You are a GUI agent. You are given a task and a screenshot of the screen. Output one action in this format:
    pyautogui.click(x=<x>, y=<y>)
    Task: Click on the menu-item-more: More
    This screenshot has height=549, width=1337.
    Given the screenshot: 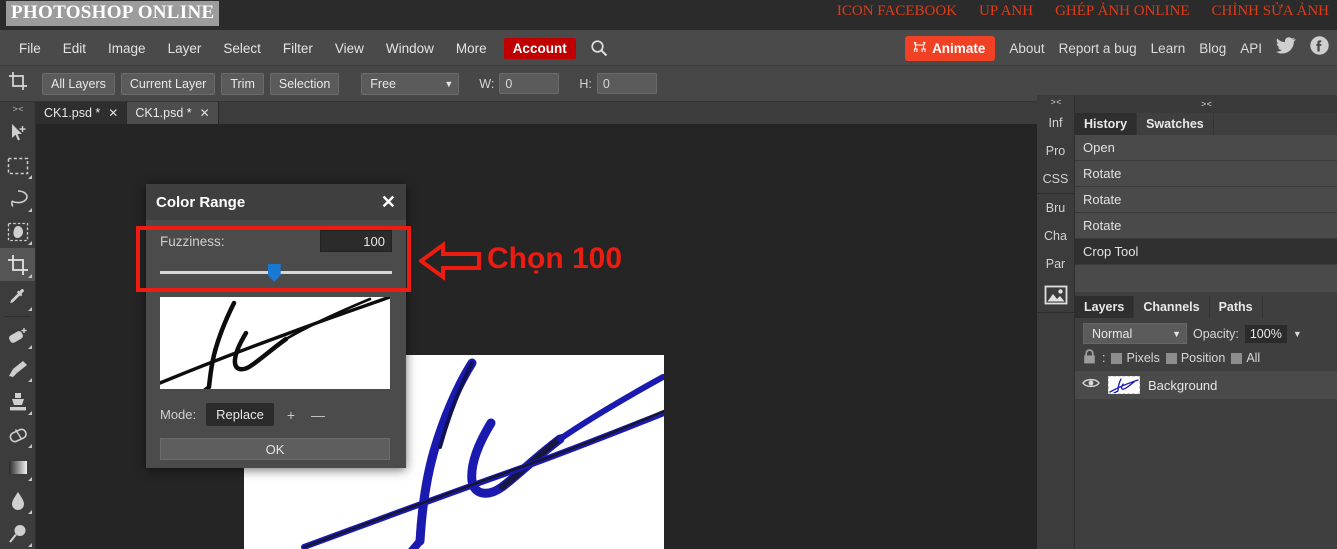 What is the action you would take?
    pyautogui.click(x=471, y=48)
    